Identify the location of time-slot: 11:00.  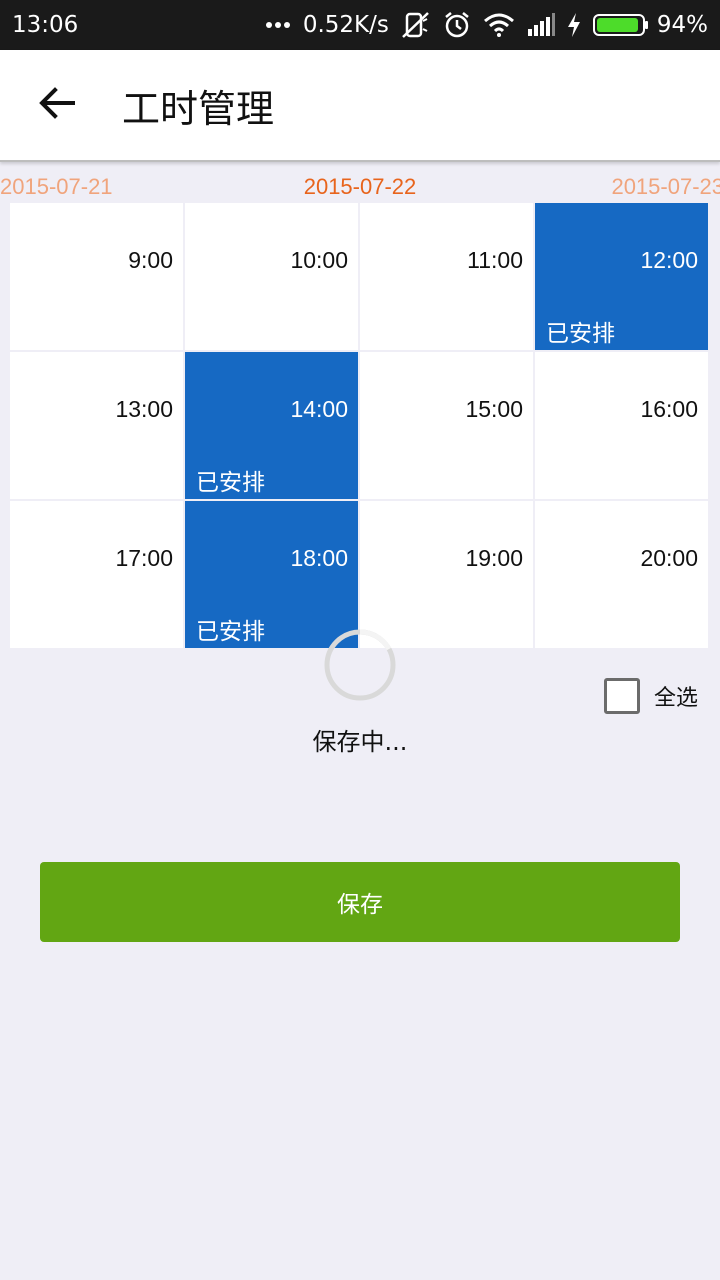
(446, 276).